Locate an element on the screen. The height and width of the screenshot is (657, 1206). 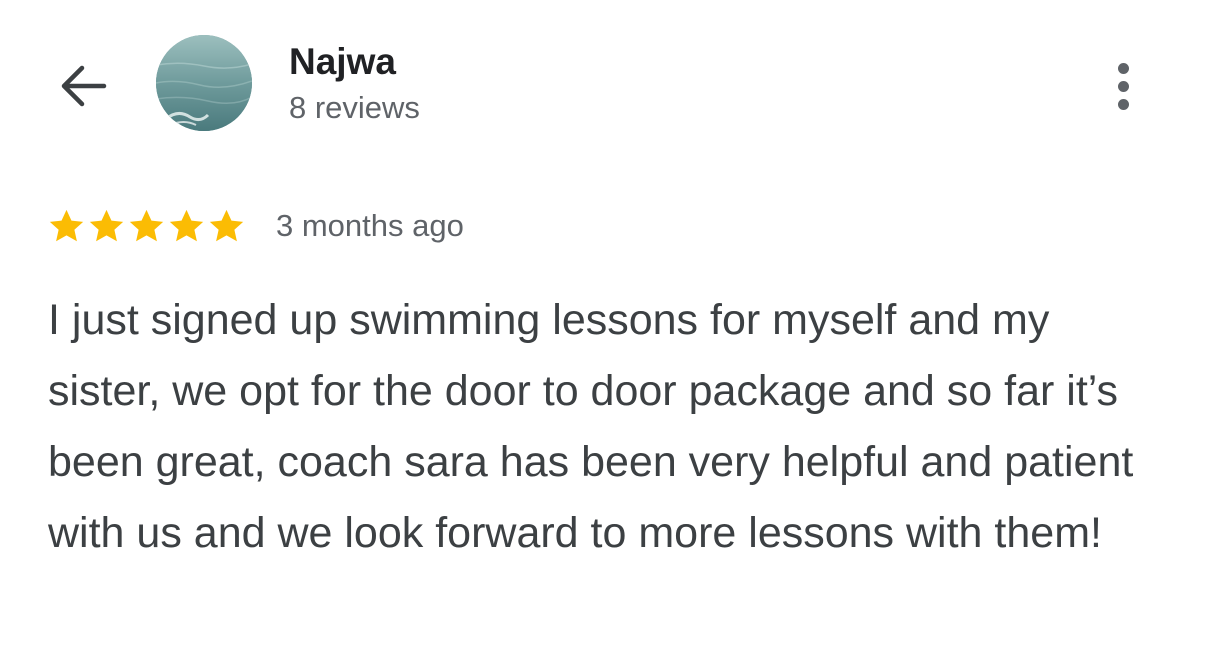
avatar is located at coordinates (204, 83).